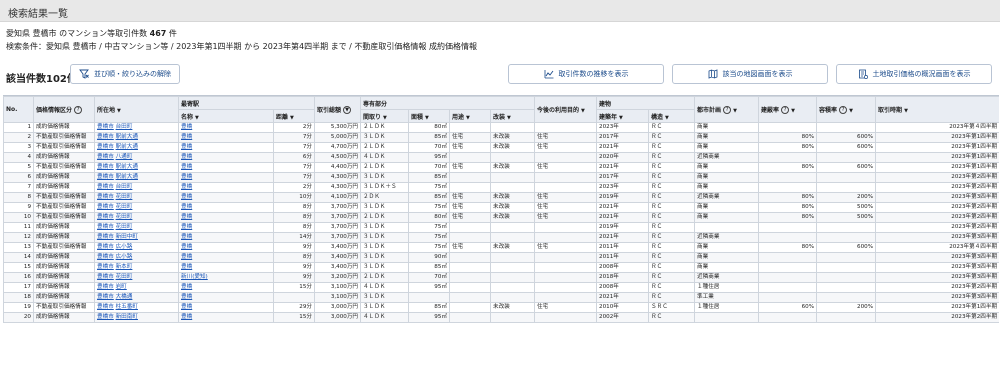  Describe the element at coordinates (672, 187) in the screenshot. I see `row-structure: ＲＣ` at that location.